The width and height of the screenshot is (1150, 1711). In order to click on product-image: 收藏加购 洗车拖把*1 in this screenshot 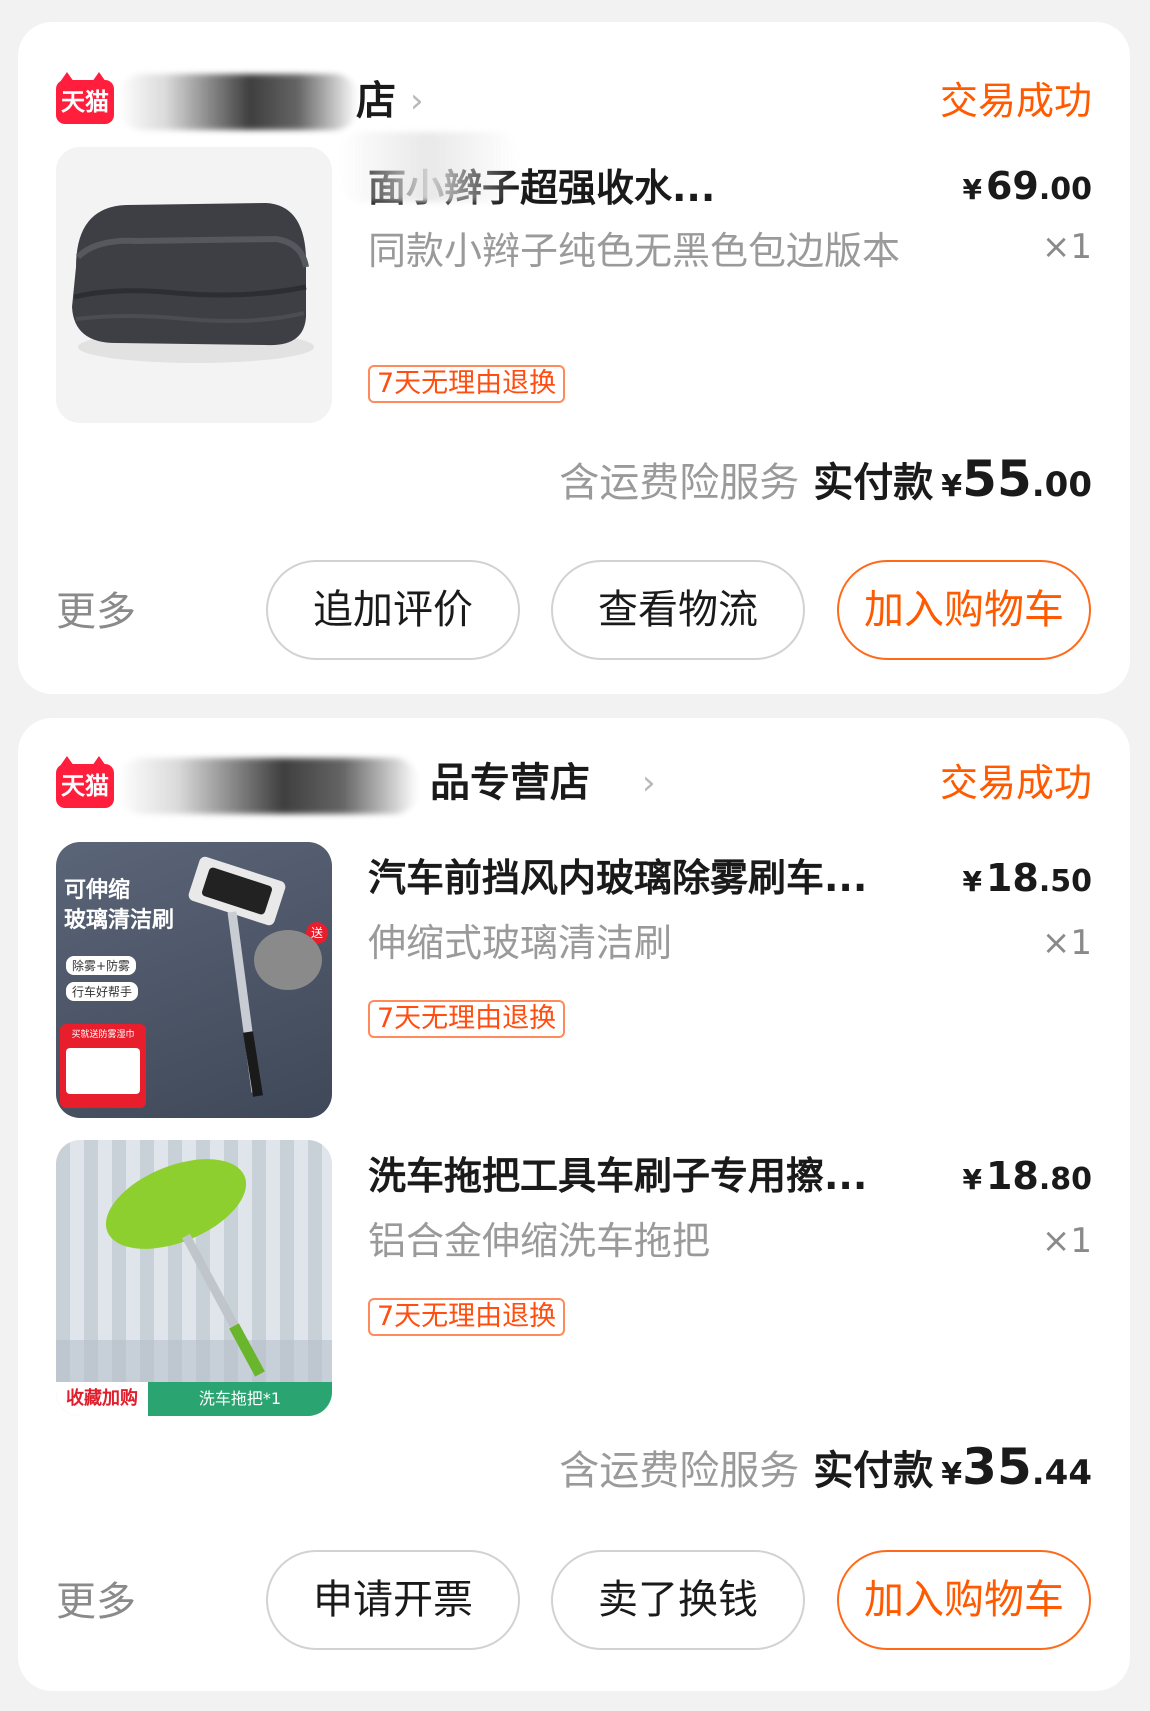, I will do `click(194, 1278)`.